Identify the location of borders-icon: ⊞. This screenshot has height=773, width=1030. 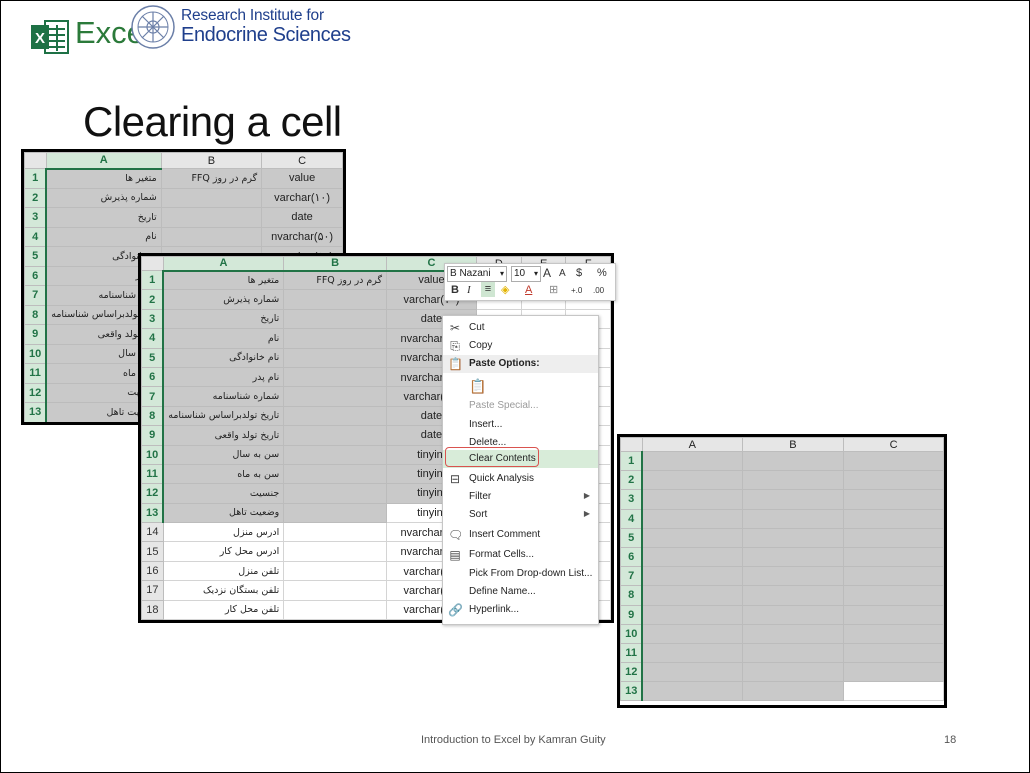
(553, 290).